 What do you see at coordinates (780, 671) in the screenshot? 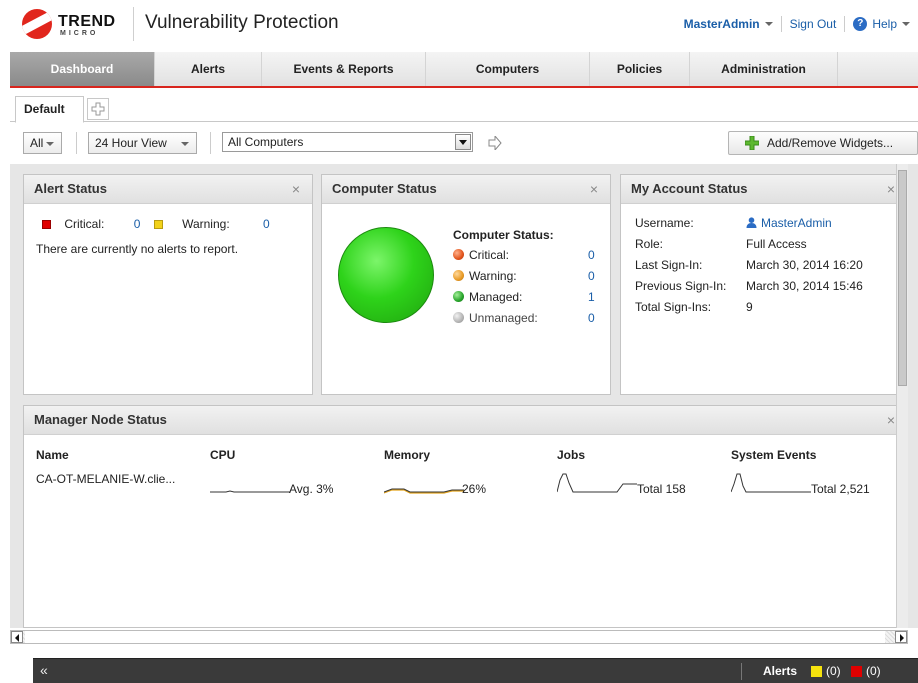
I see `alert-bar-label: Alerts` at bounding box center [780, 671].